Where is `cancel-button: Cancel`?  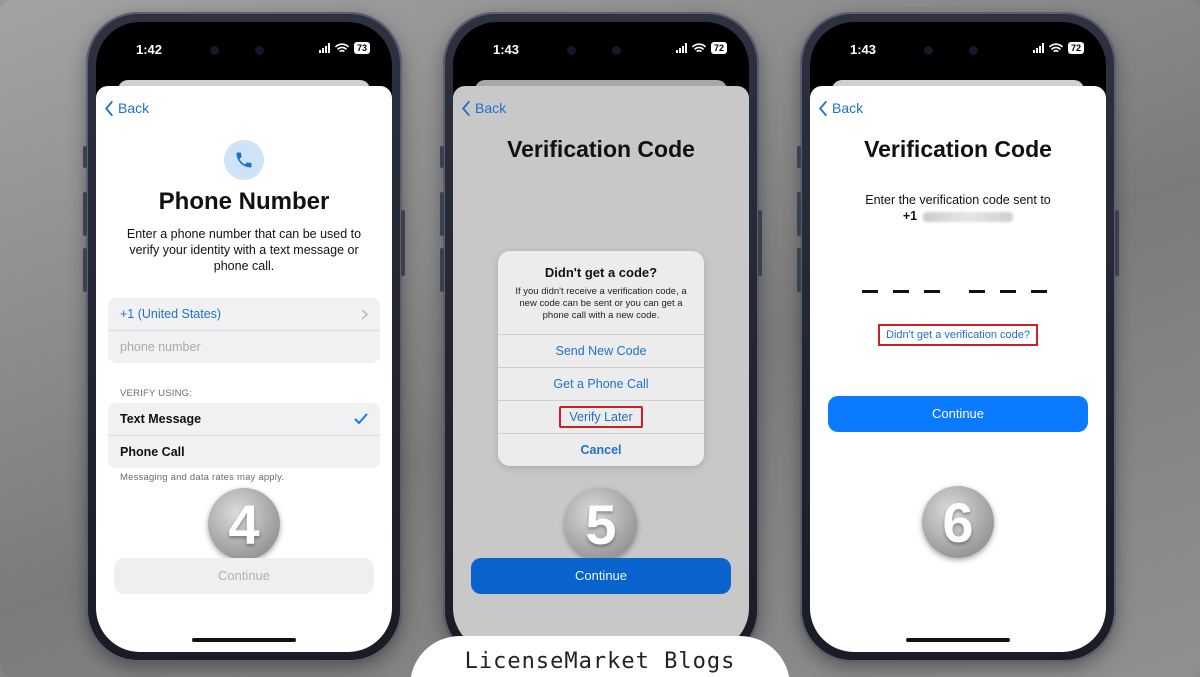
cancel-button: Cancel is located at coordinates (601, 449).